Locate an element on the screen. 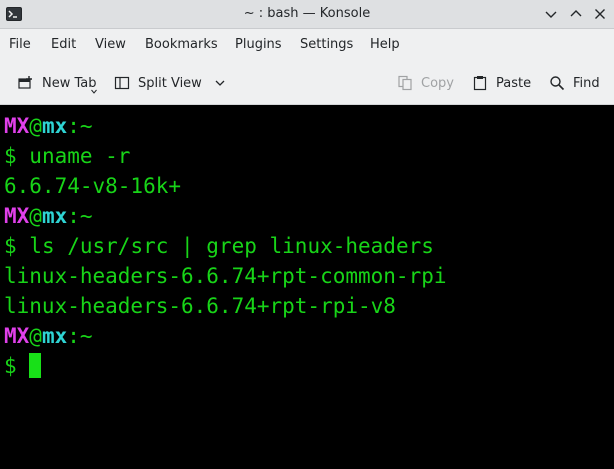 This screenshot has width=614, height=469. command-text: ls /usr/src | grep linux-headers is located at coordinates (231, 246).